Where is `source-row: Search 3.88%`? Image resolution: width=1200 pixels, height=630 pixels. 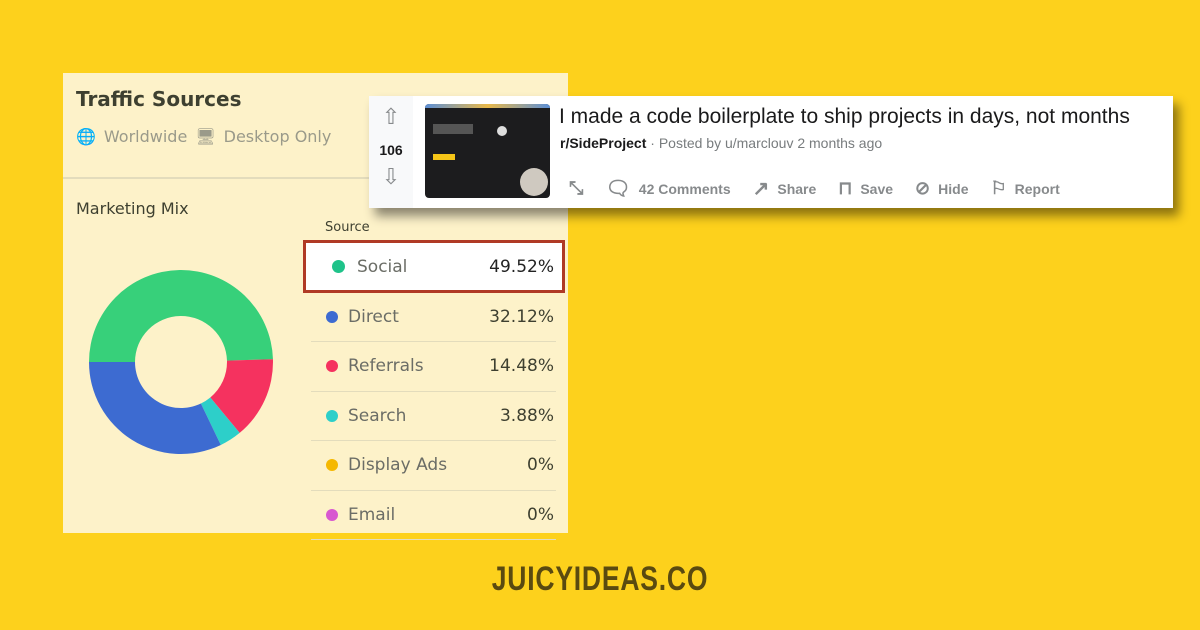
source-row: Search 3.88% is located at coordinates (433, 416).